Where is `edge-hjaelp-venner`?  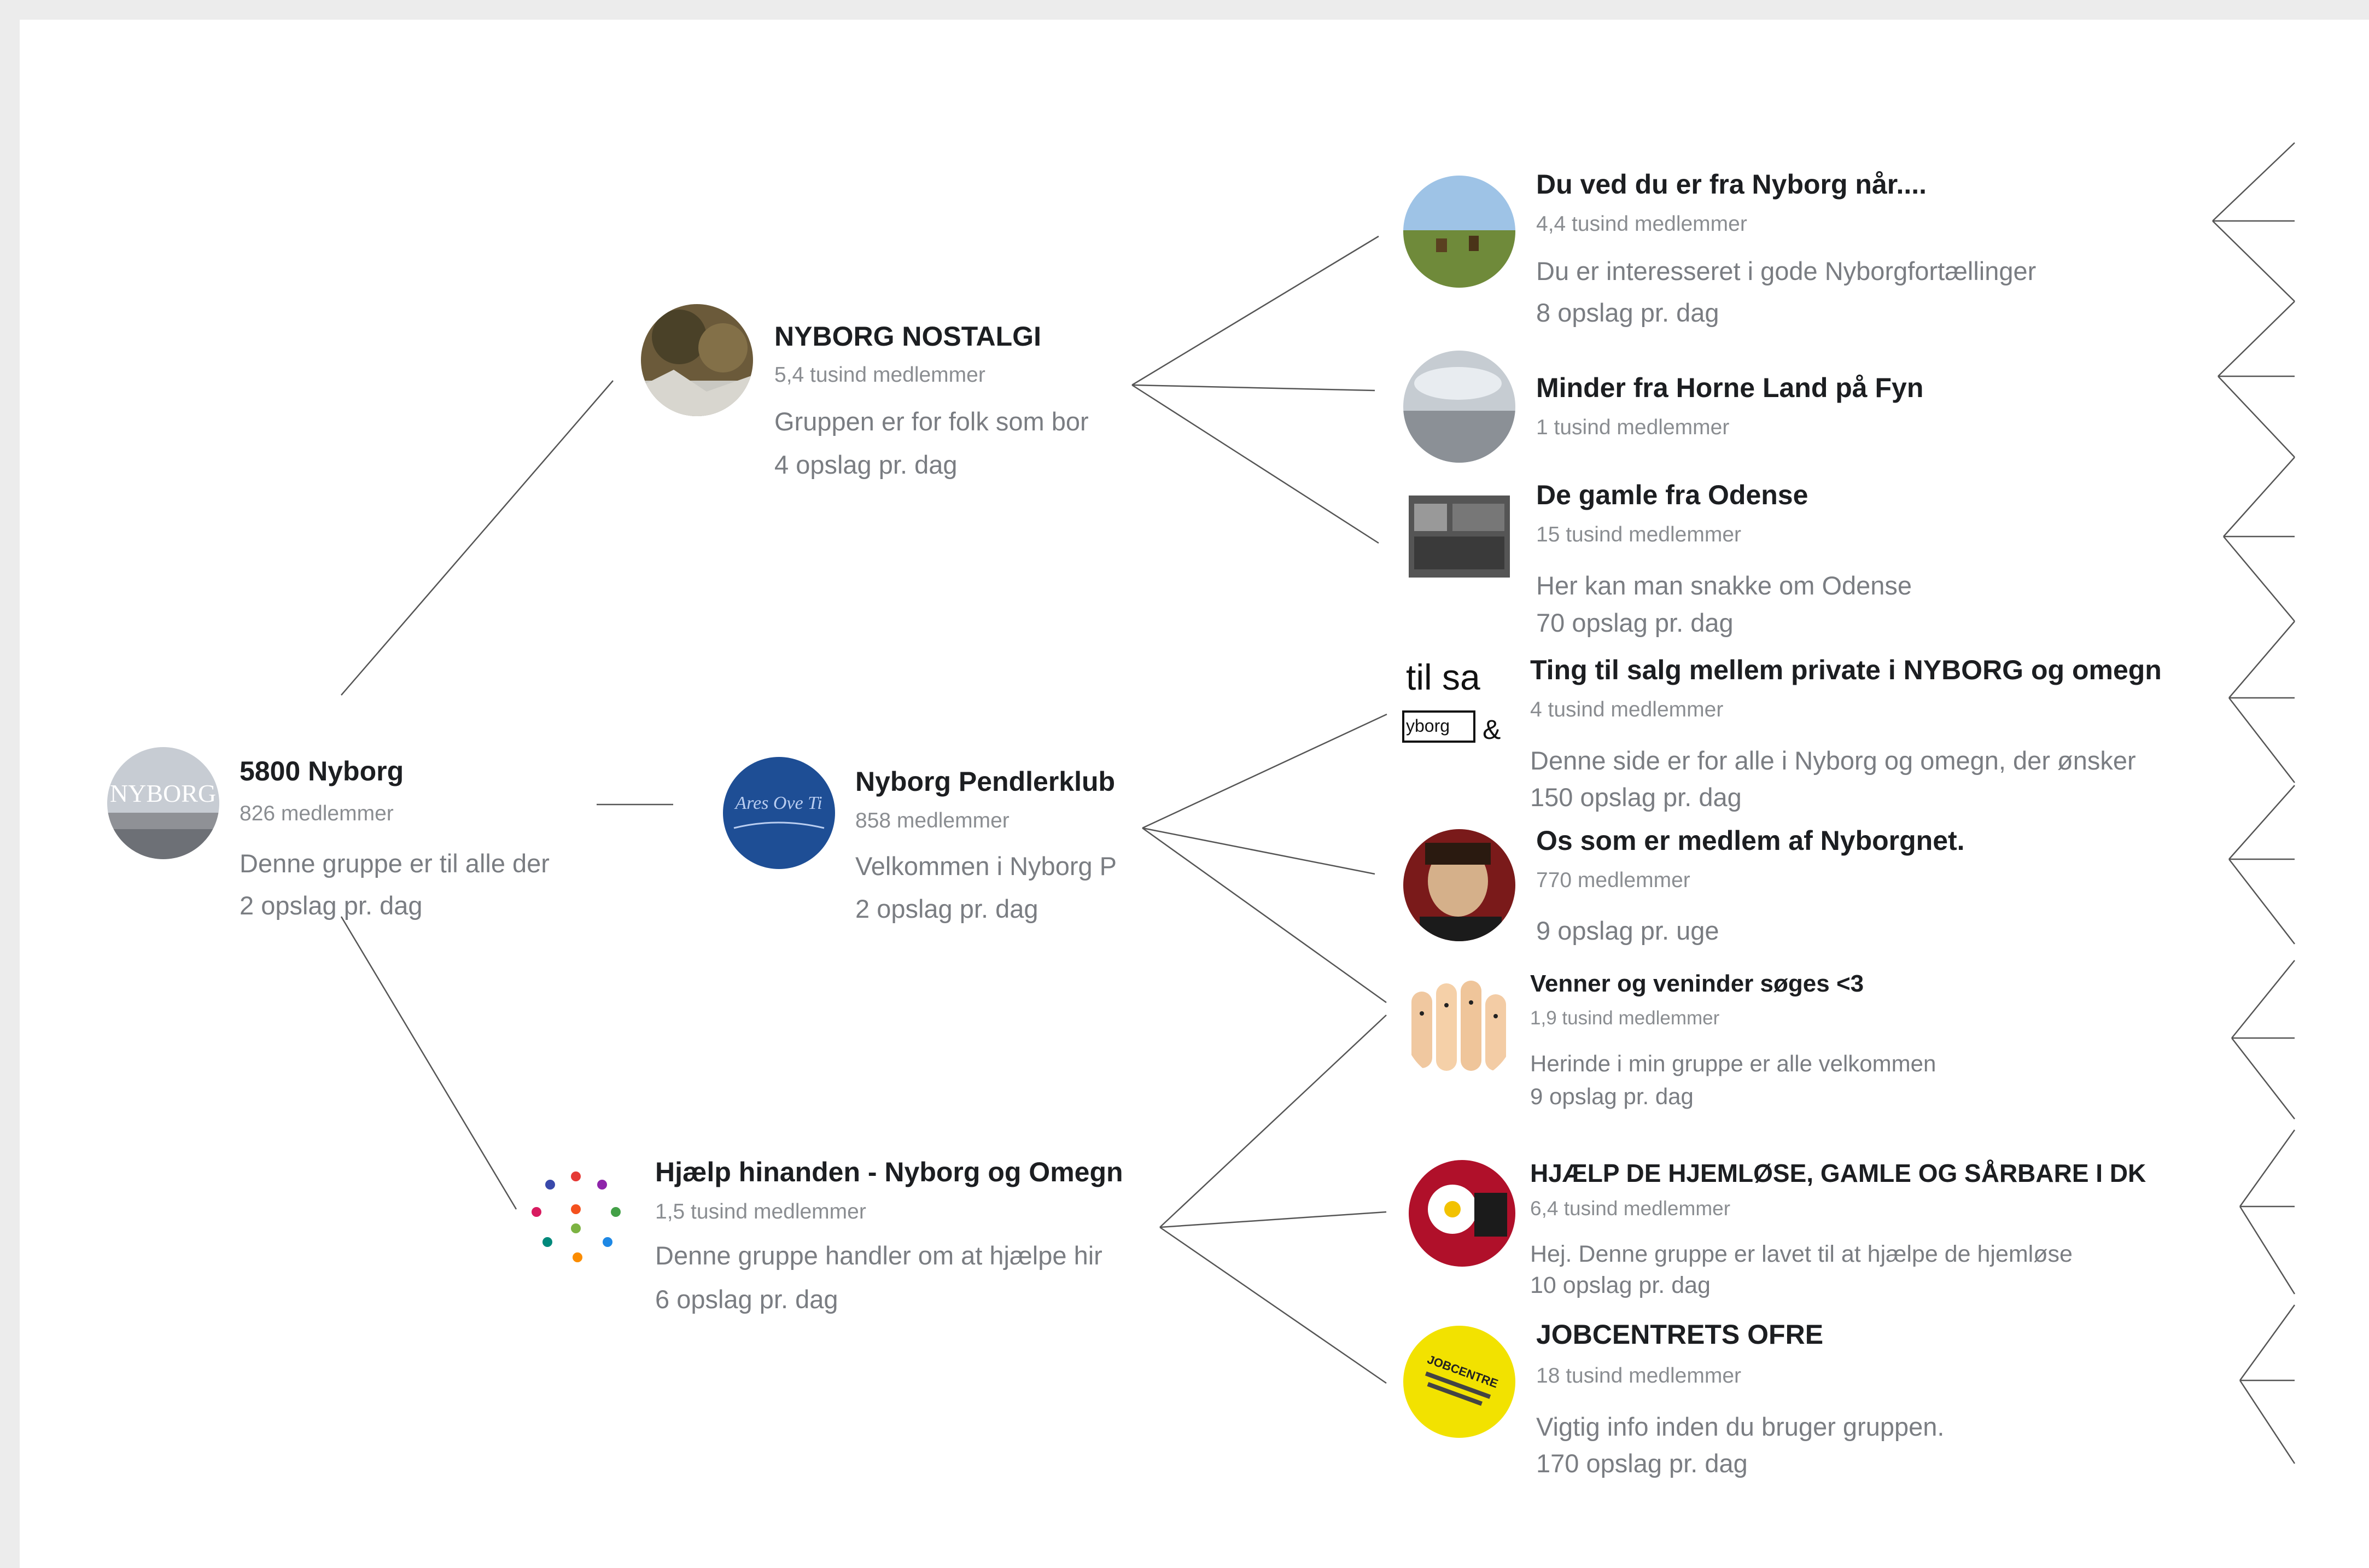 edge-hjaelp-venner is located at coordinates (1273, 1121).